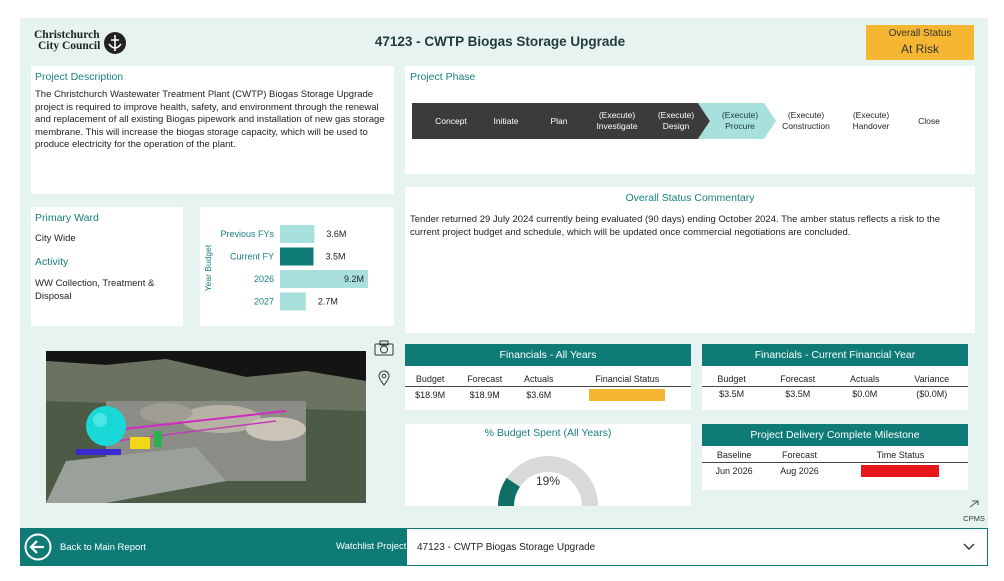  I want to click on overall-status-badge: Overall Status At Risk, so click(920, 42).